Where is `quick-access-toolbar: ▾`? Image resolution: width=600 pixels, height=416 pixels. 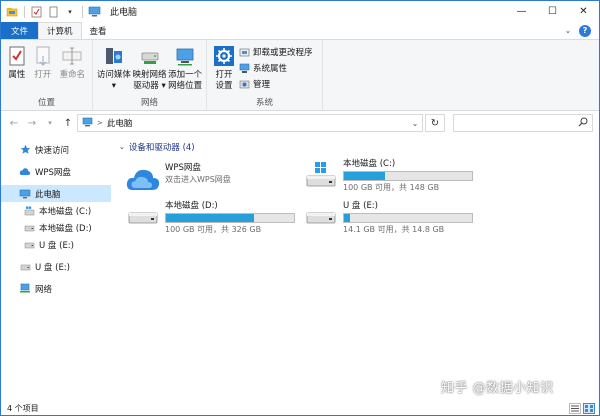 quick-access-toolbar: ▾ is located at coordinates (52, 11).